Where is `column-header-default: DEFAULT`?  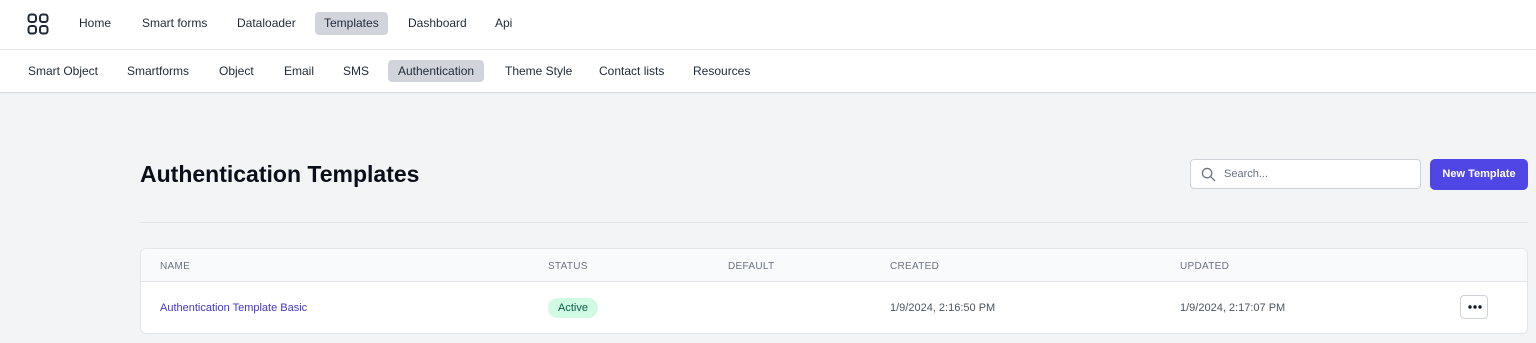 column-header-default: DEFAULT is located at coordinates (751, 266).